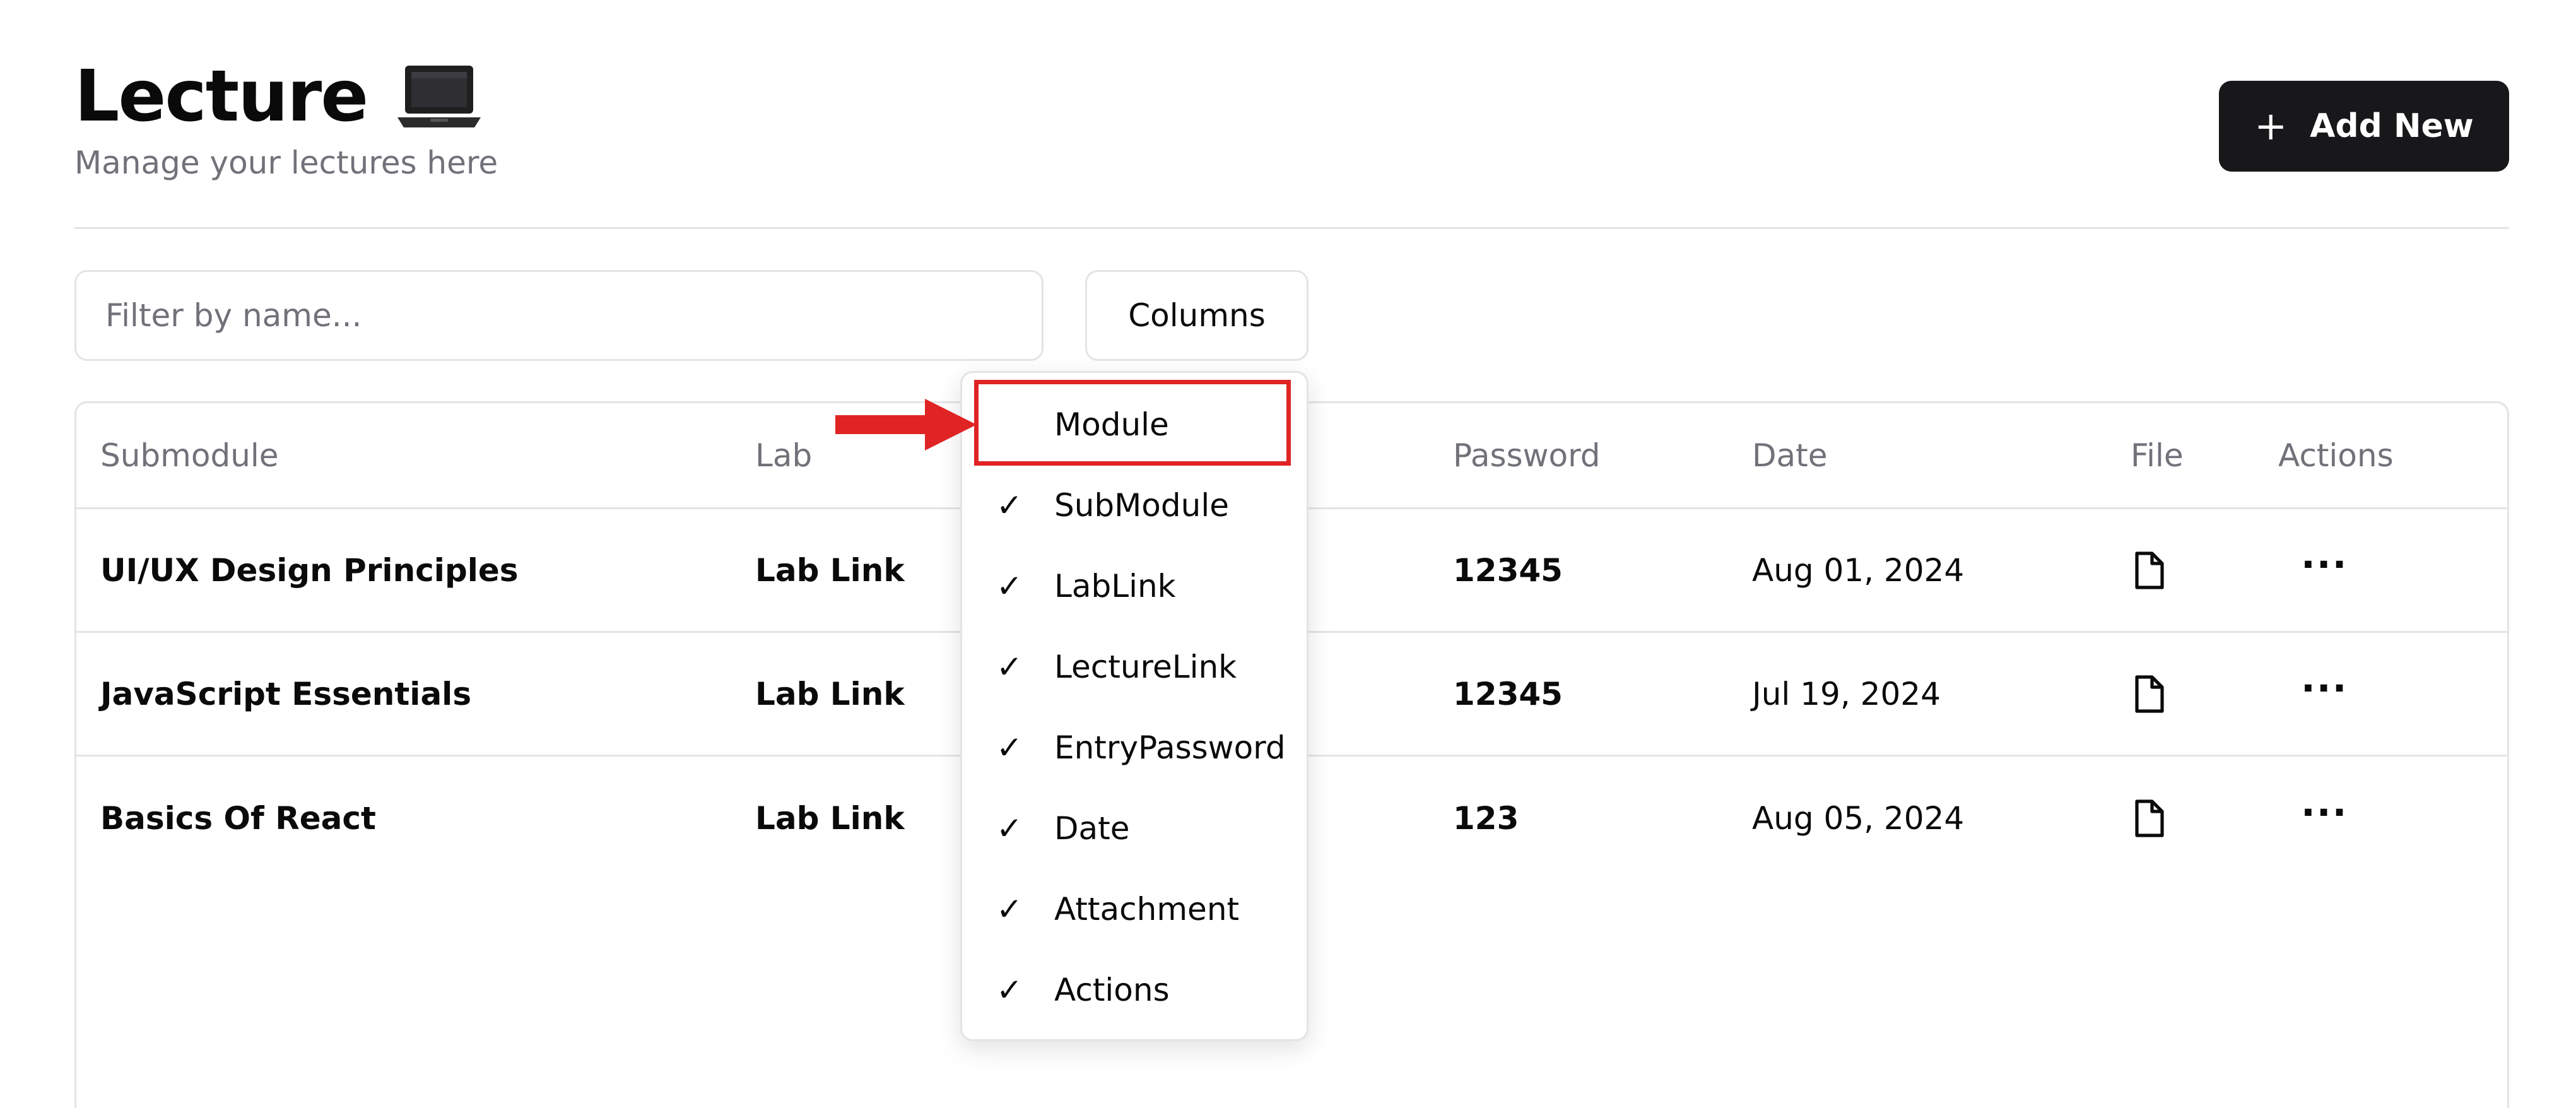 Image resolution: width=2576 pixels, height=1108 pixels. Describe the element at coordinates (2392, 126) in the screenshot. I see `add-new-label: Add New` at that location.